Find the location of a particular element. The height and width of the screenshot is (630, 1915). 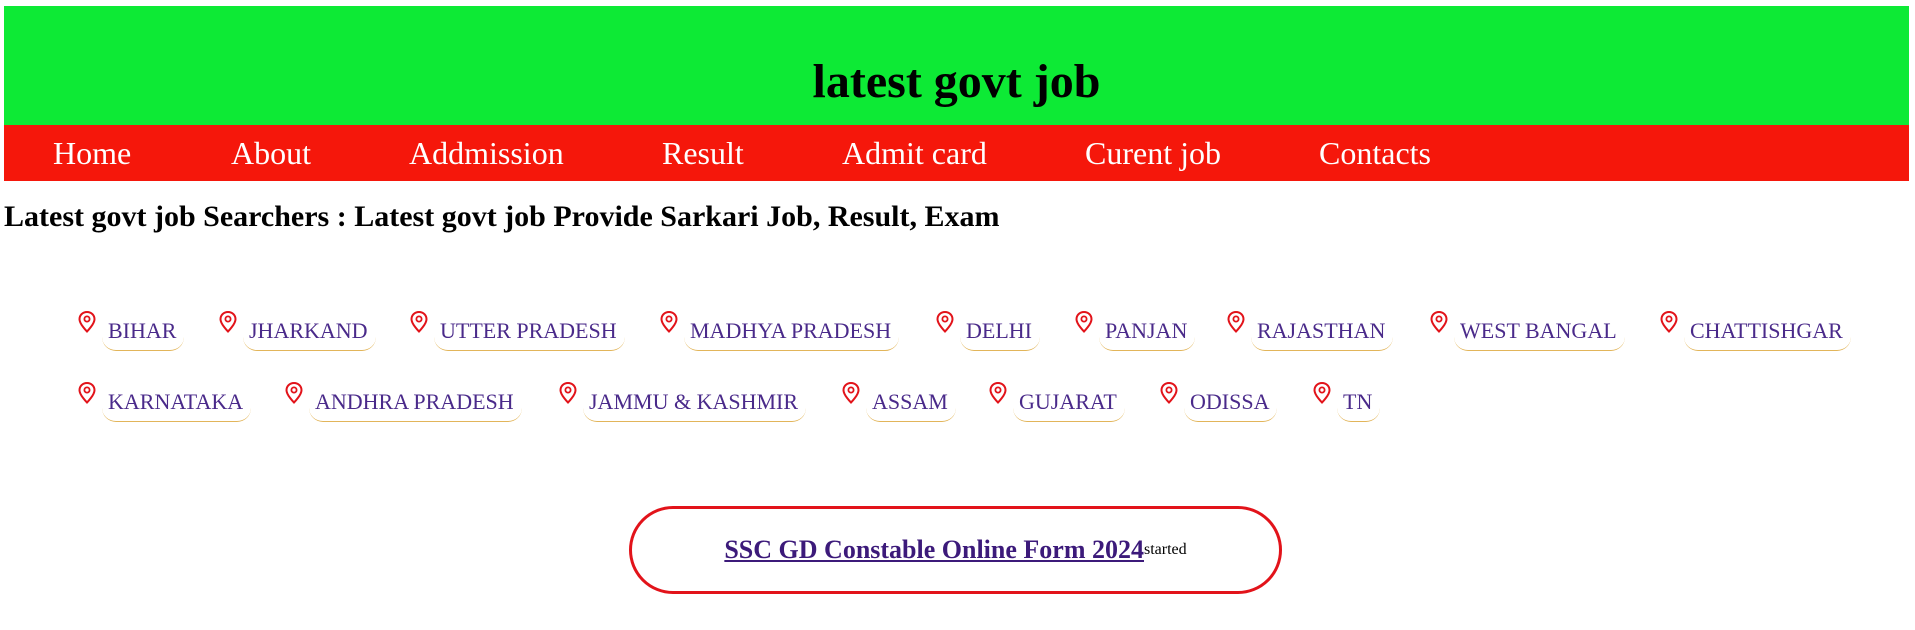

state-label: DELHI is located at coordinates (1000, 330).